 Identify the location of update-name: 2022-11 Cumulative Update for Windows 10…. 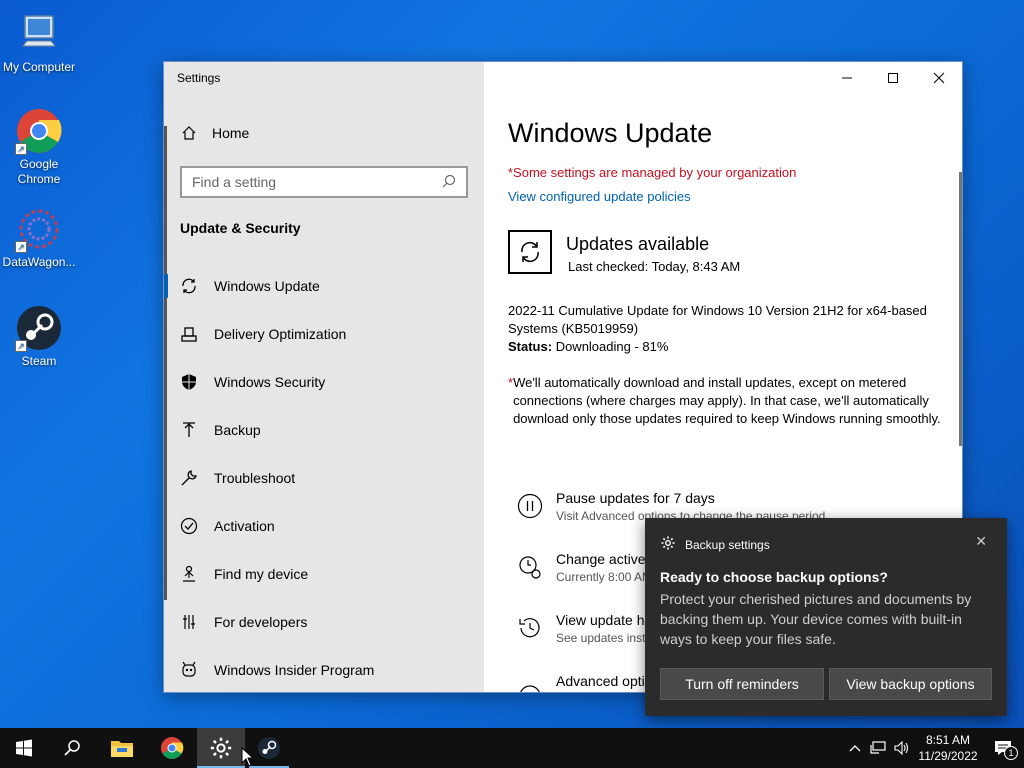
(717, 319).